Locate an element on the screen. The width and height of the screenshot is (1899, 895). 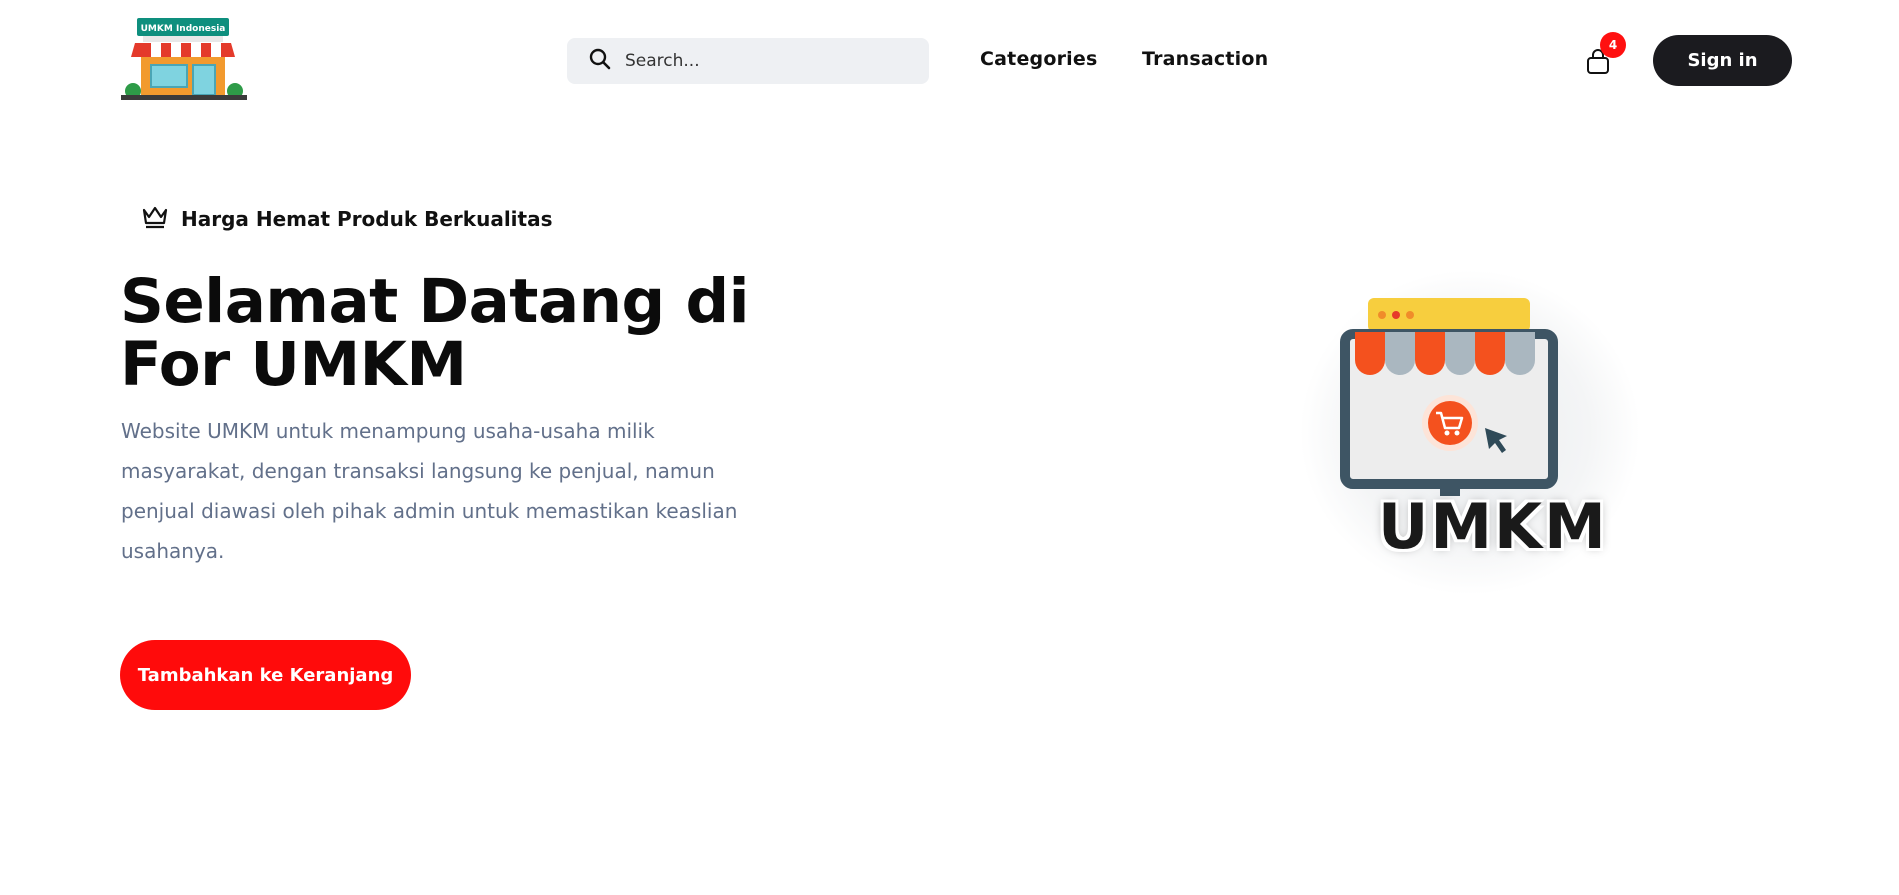
logo-sign-text: UMKM Indonesia is located at coordinates (183, 29).